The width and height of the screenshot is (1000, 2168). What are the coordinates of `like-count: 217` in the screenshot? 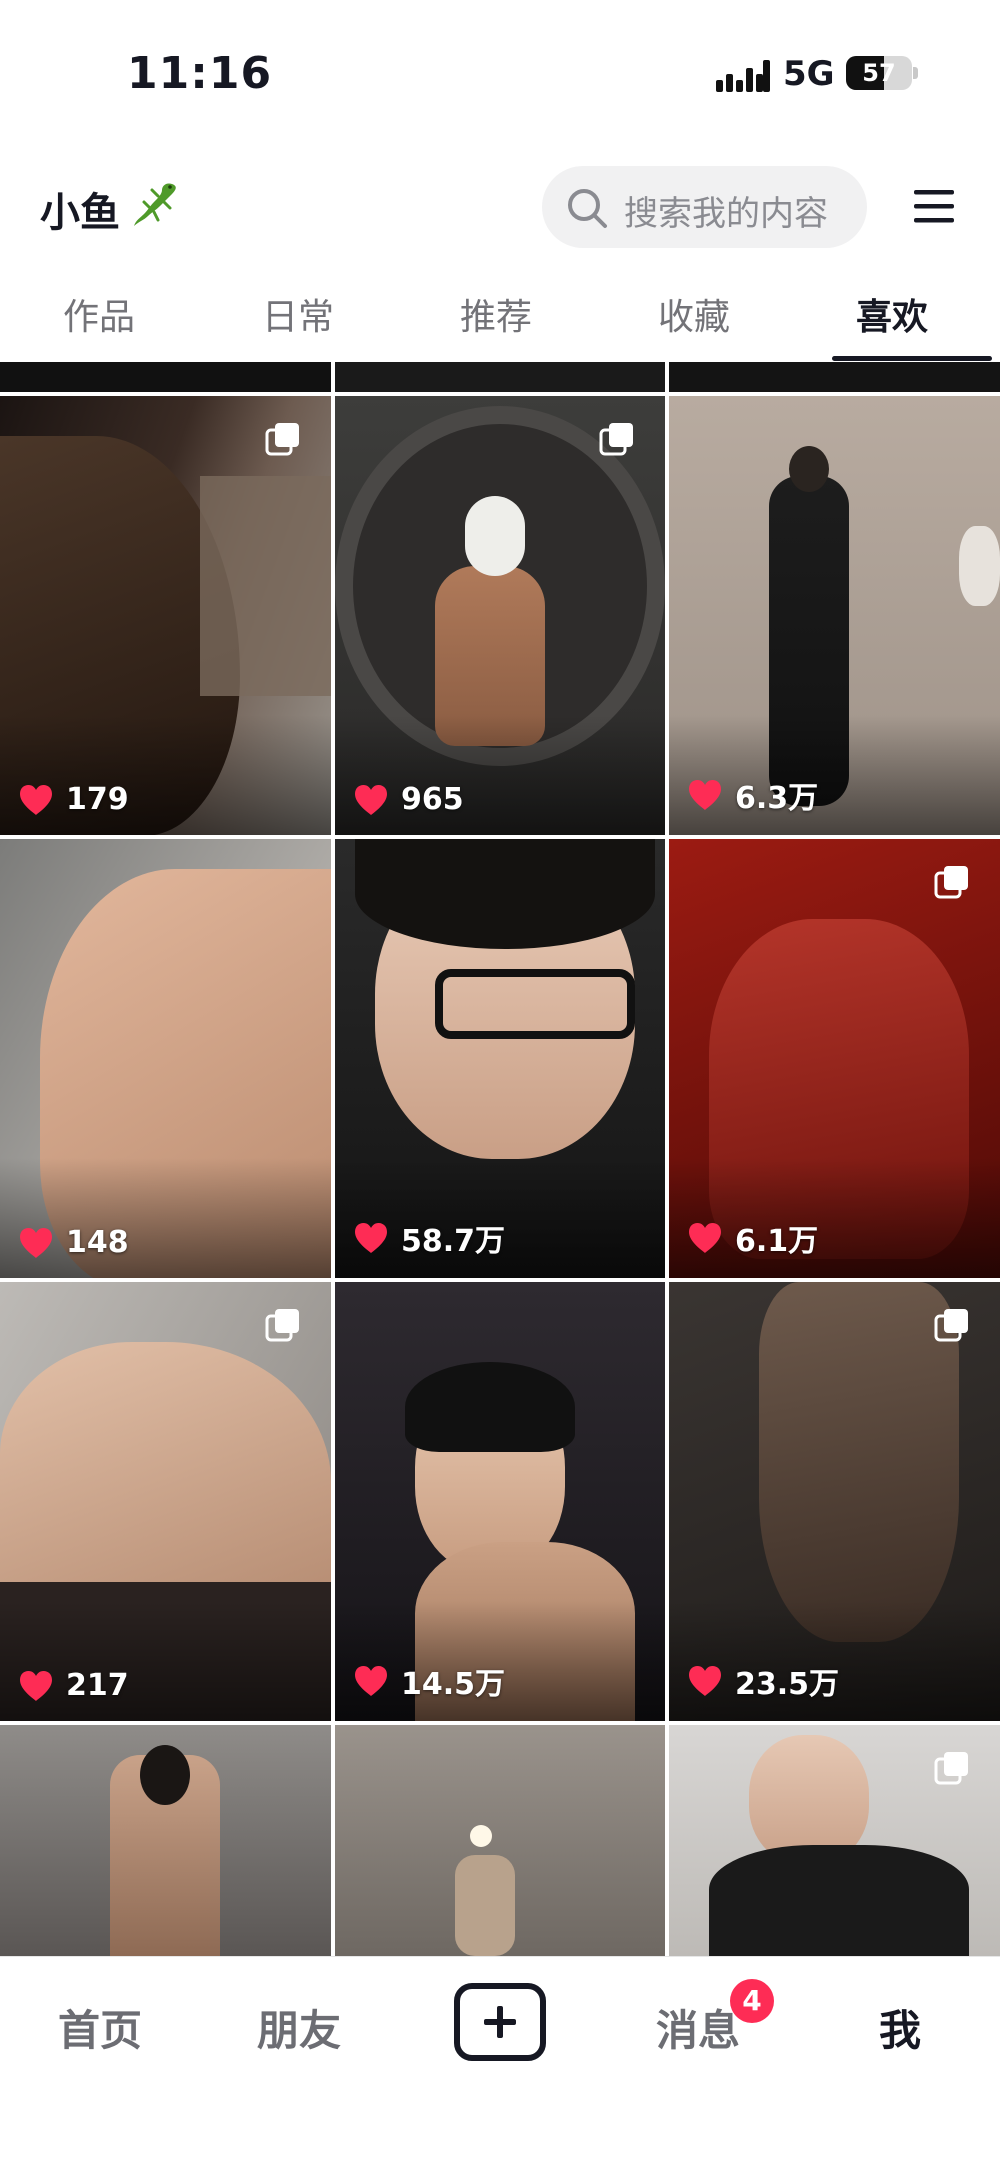 It's located at (97, 1685).